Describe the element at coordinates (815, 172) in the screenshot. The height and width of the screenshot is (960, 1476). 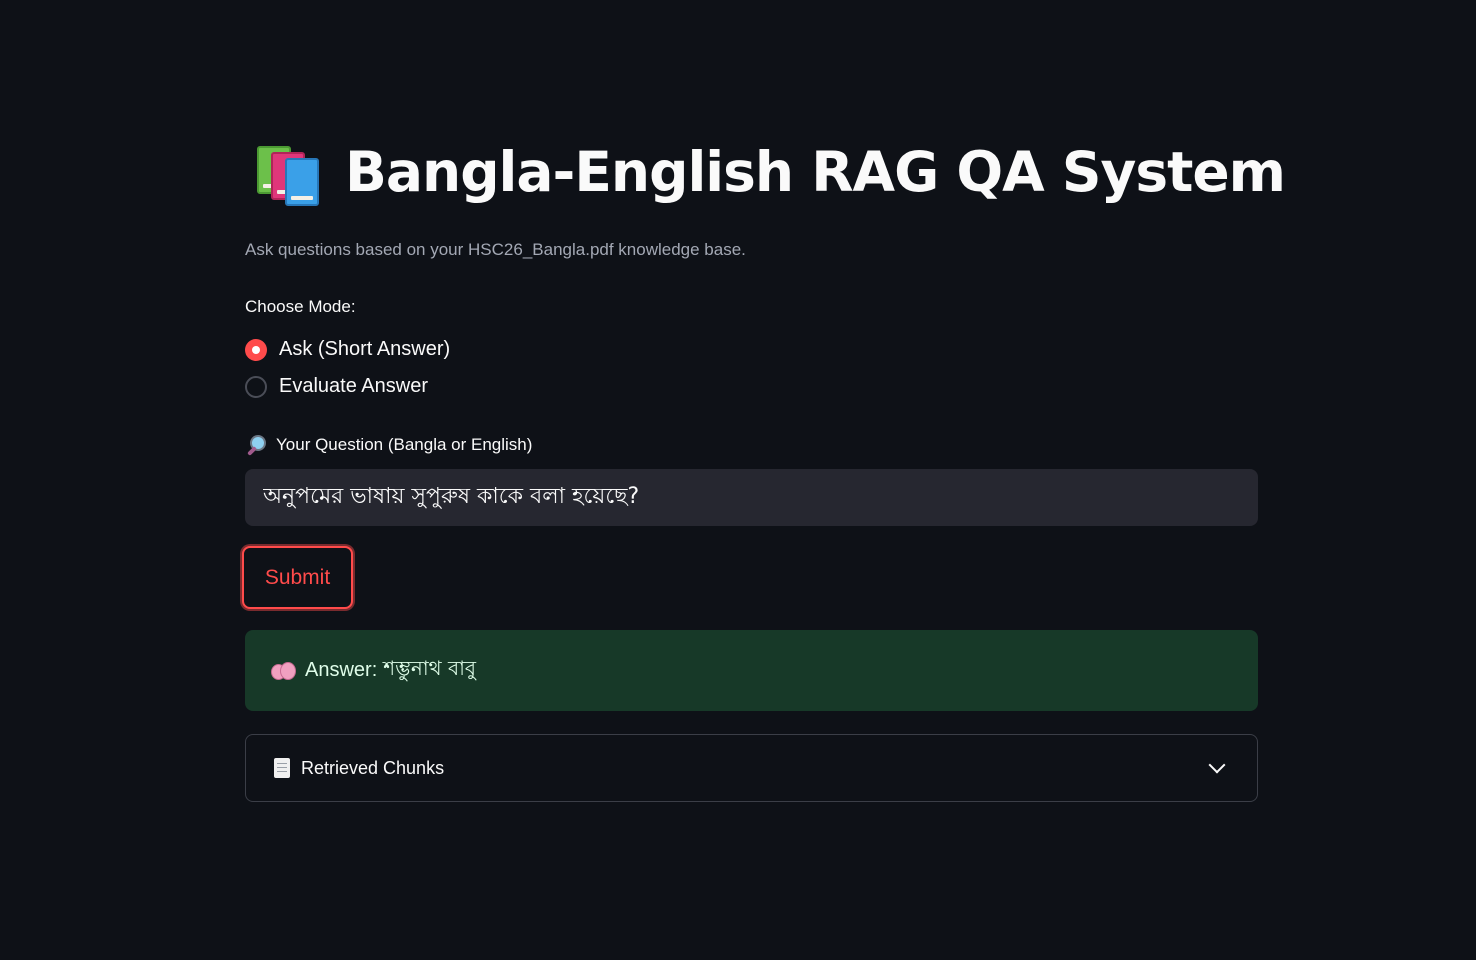
I see `page-title: Bangla-English RAG QA System` at that location.